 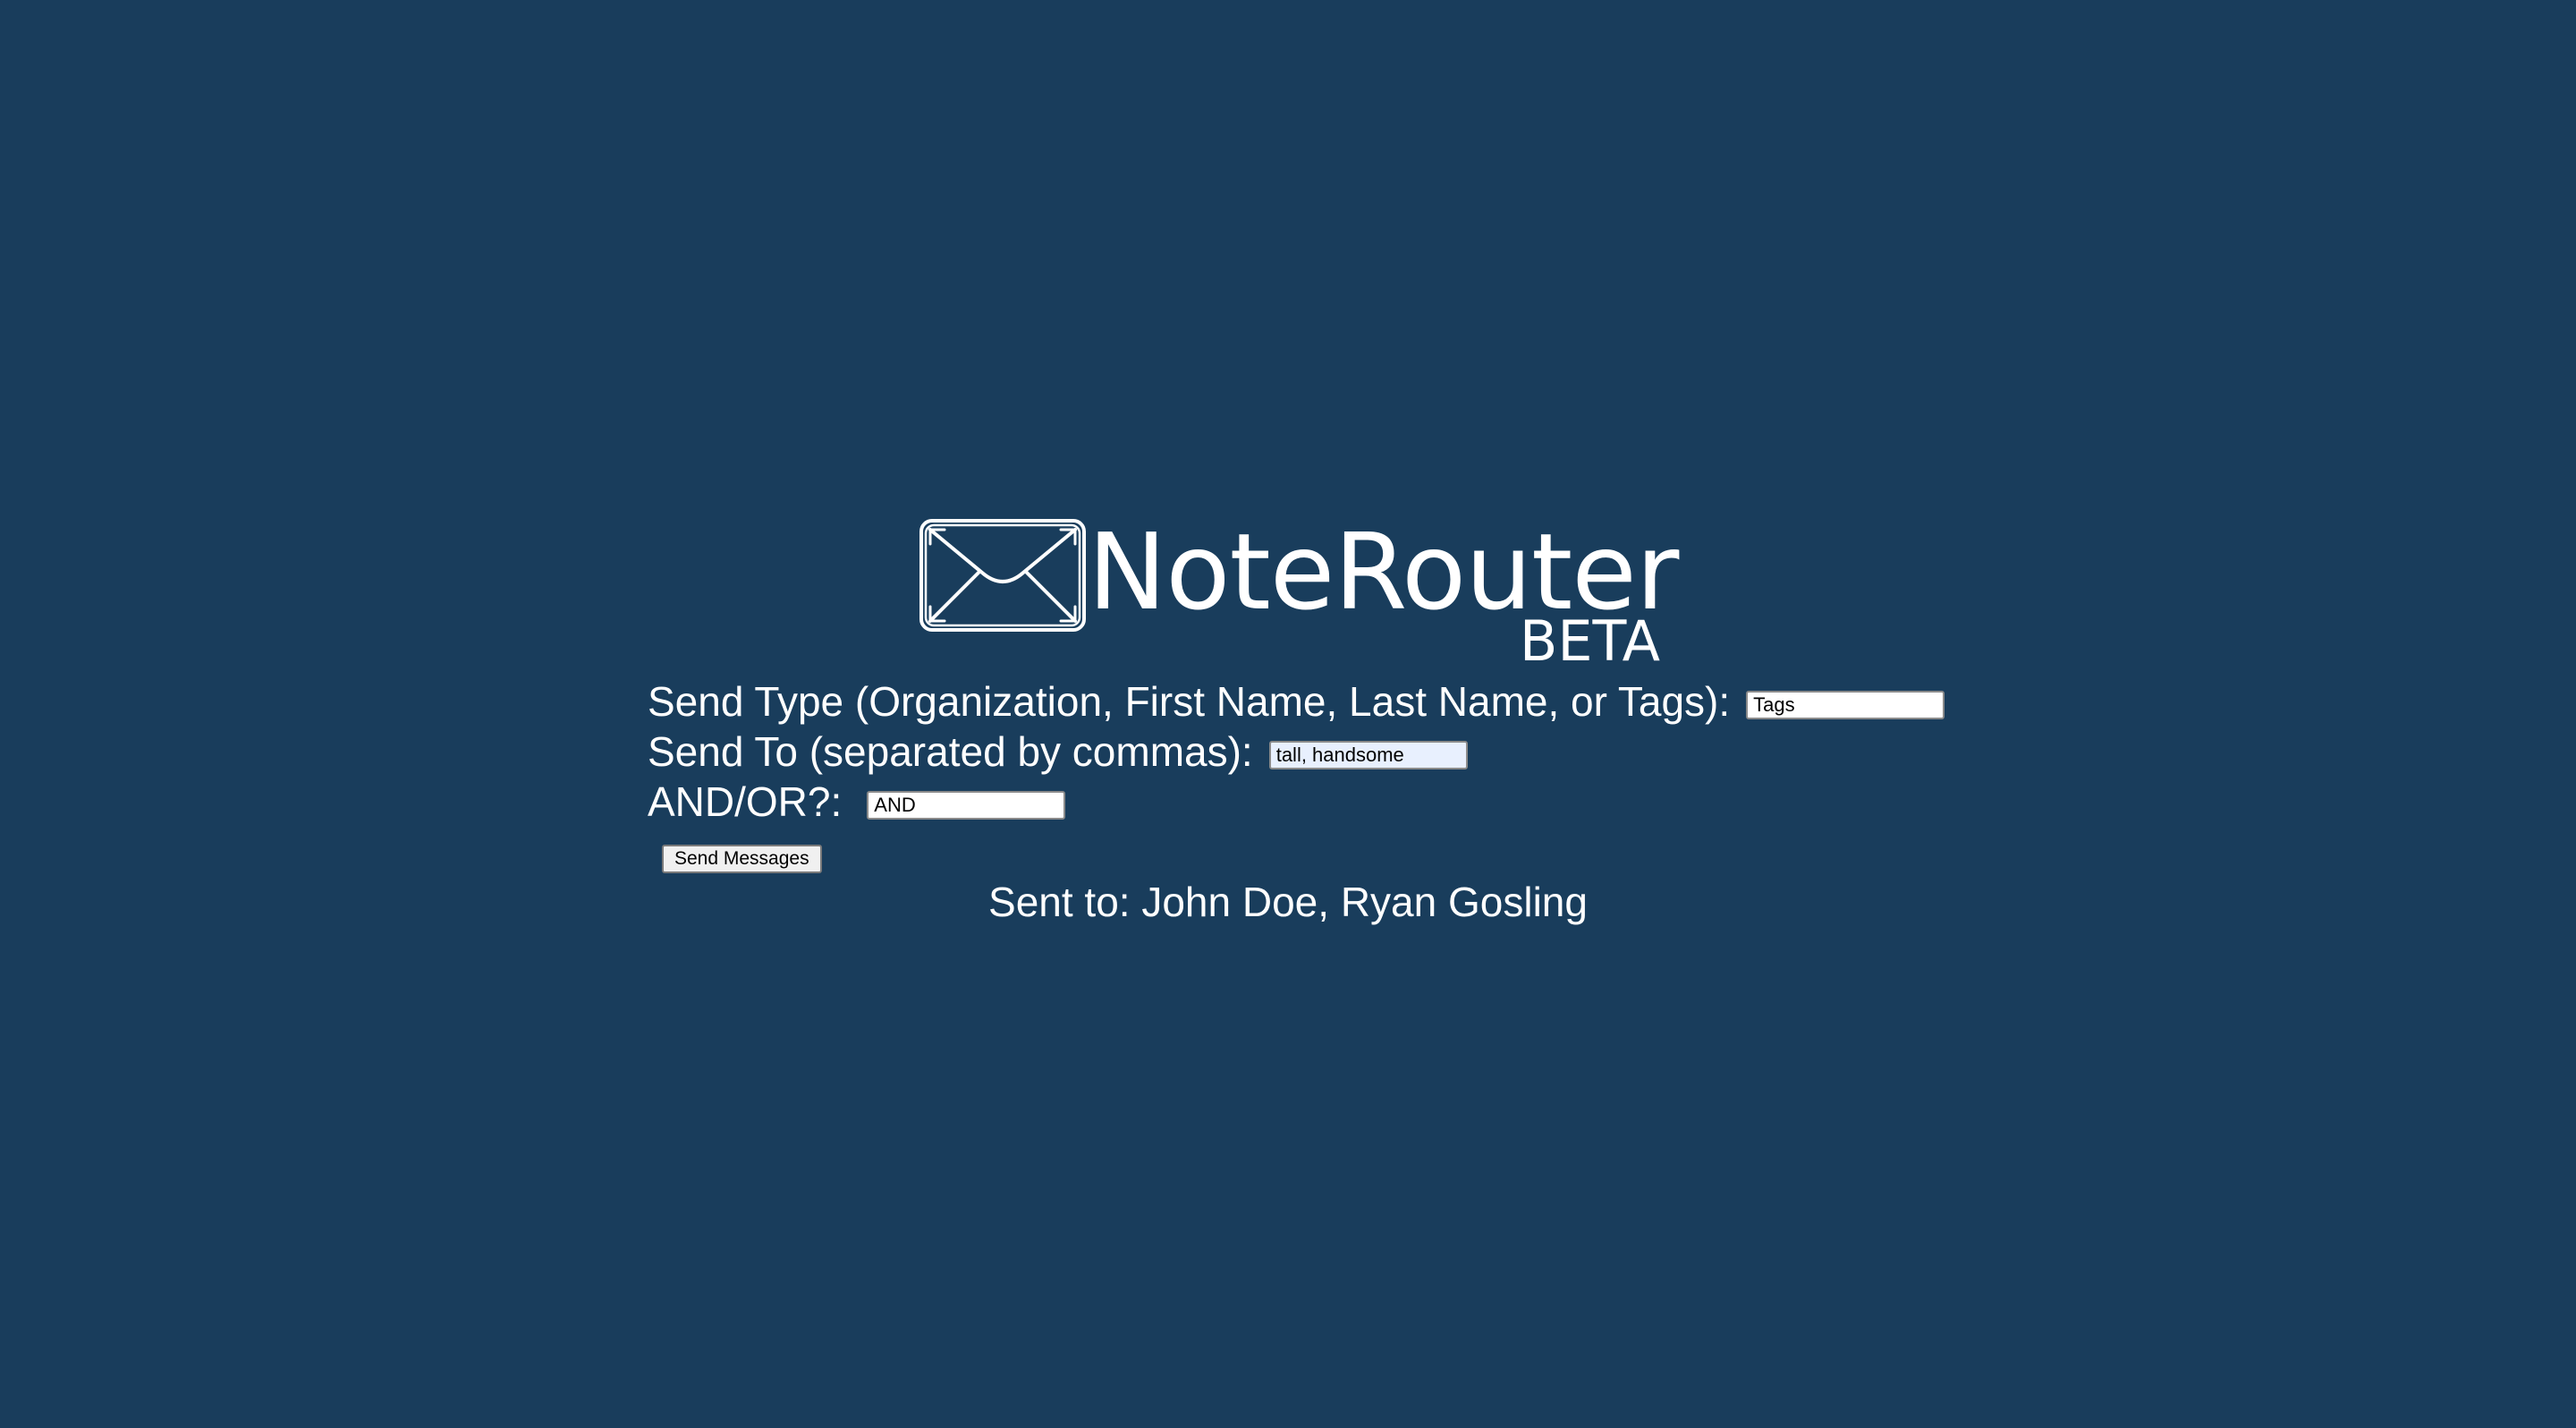 I want to click on and-or-row: AND/OR?:, so click(x=857, y=802).